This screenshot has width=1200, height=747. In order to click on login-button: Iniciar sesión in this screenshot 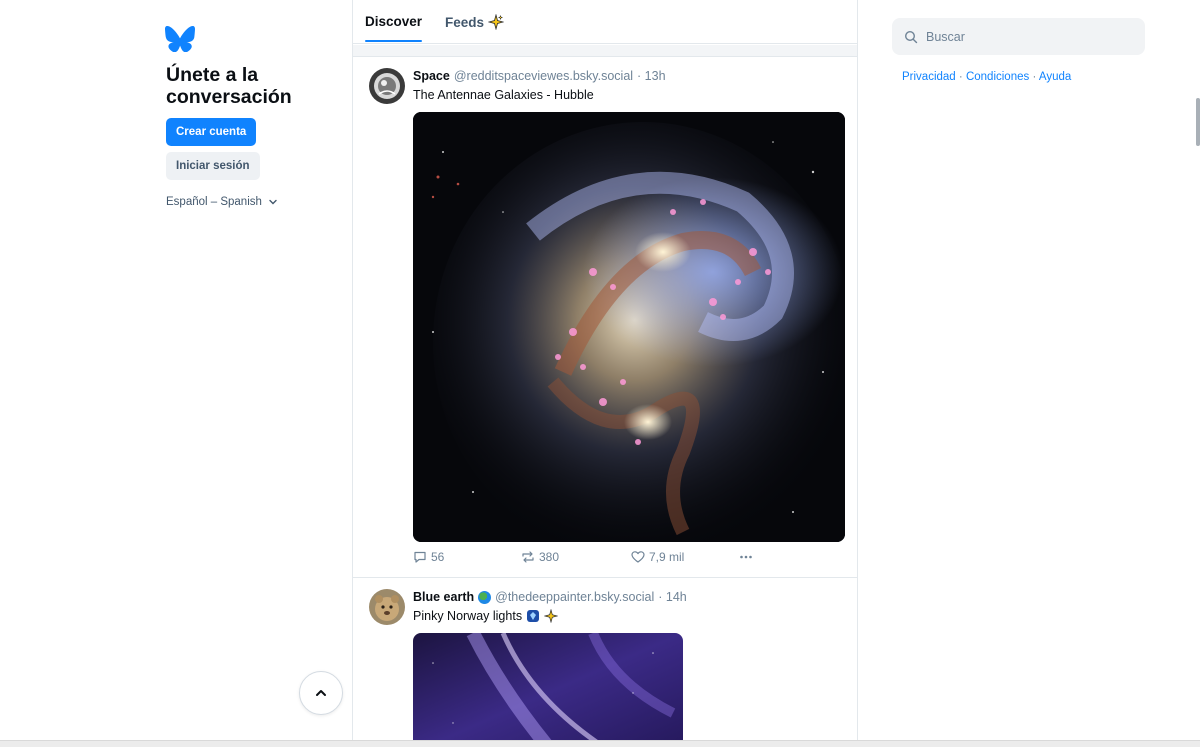, I will do `click(213, 166)`.